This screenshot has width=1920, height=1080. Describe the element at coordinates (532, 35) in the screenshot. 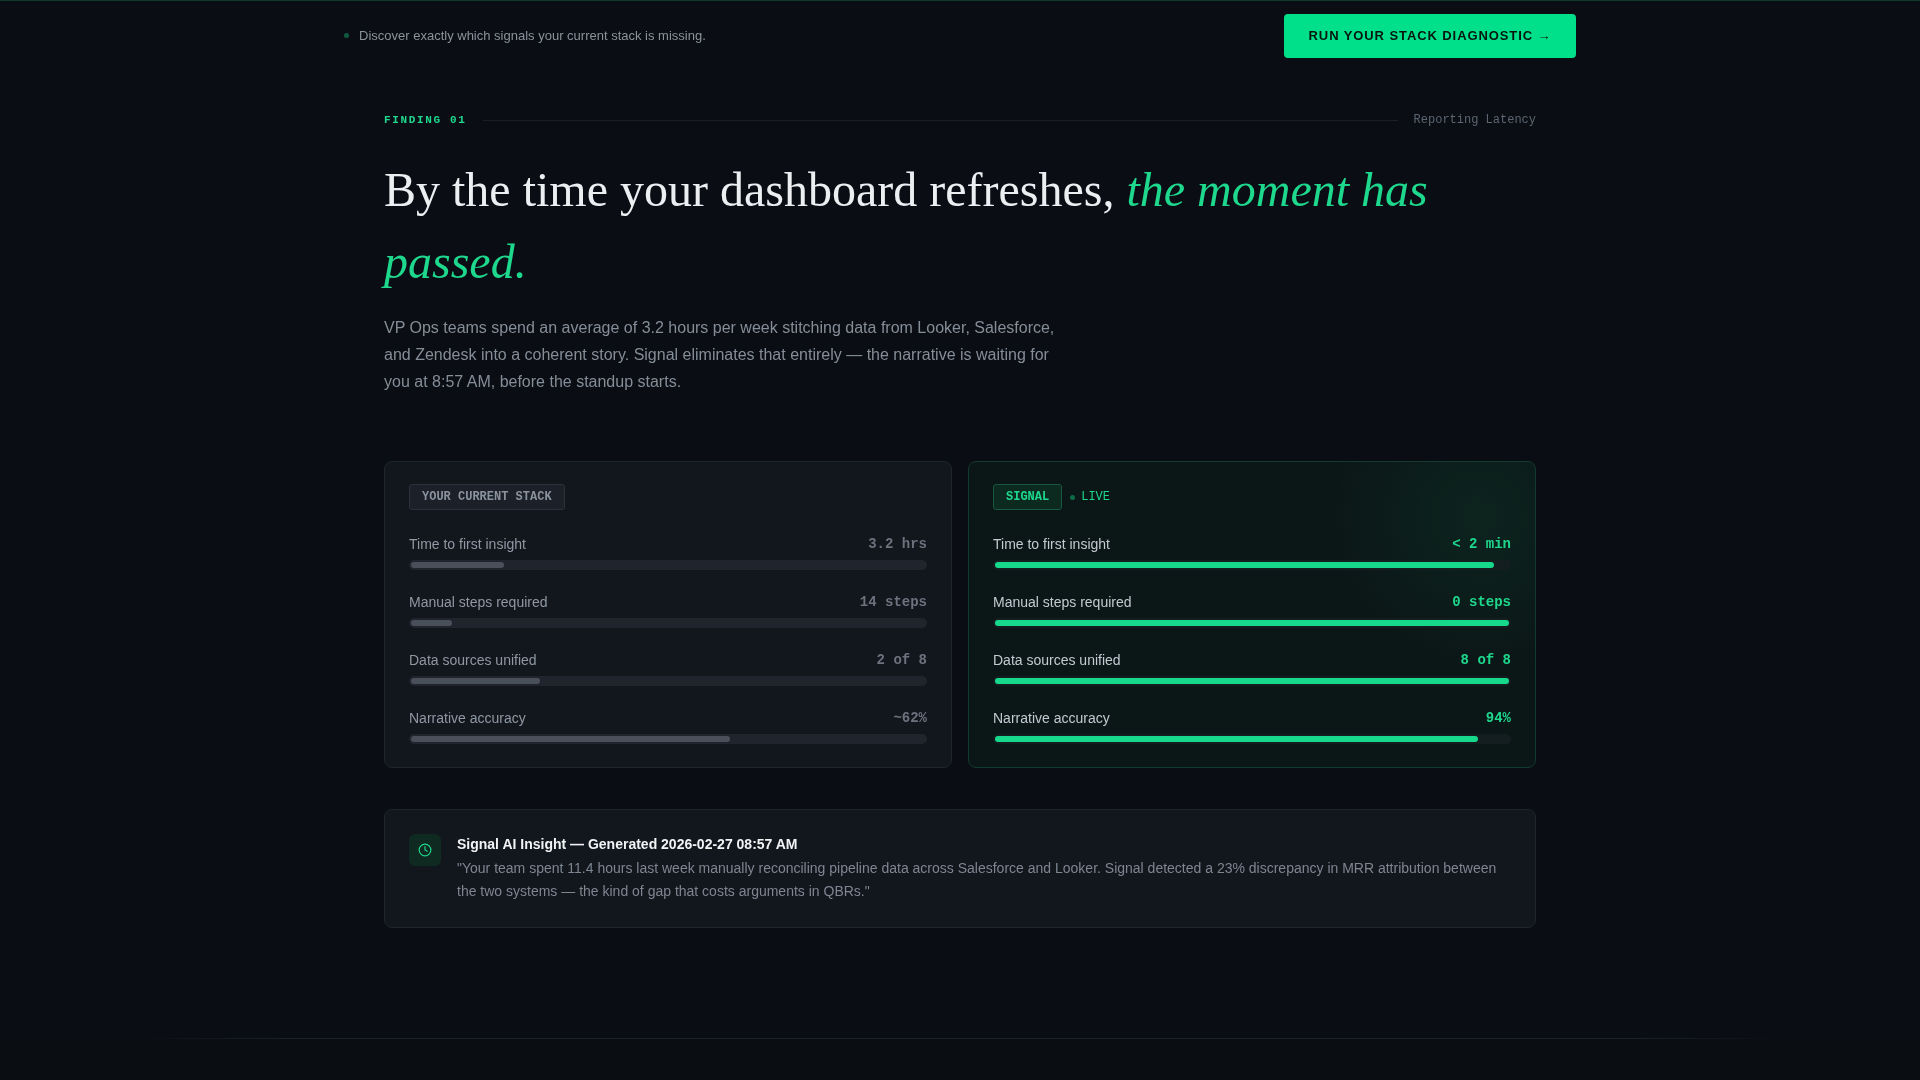

I see `announcement-text: Discover exactly which signals your current stack is missing.` at that location.